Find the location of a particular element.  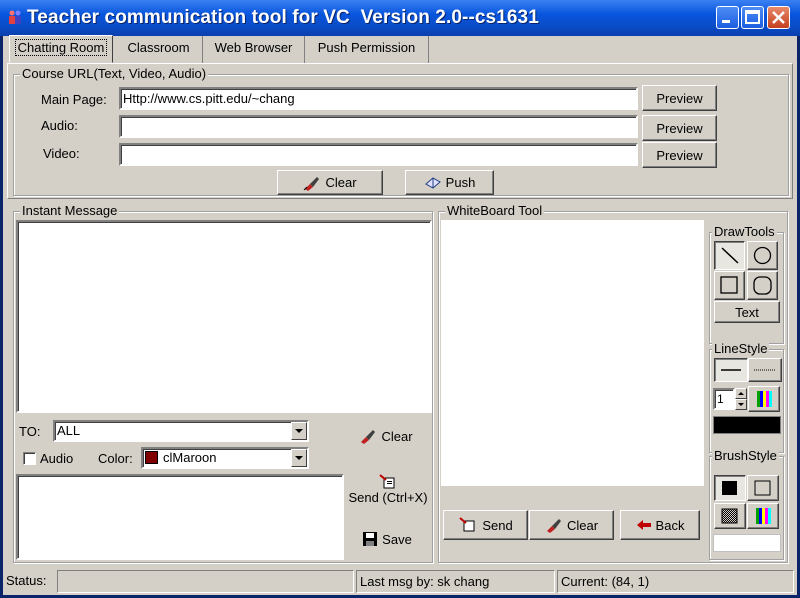

save-button: Save is located at coordinates (387, 539).